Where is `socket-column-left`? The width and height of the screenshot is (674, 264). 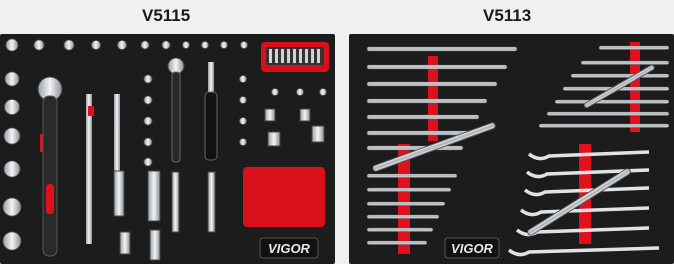
socket-column-left is located at coordinates (12, 161).